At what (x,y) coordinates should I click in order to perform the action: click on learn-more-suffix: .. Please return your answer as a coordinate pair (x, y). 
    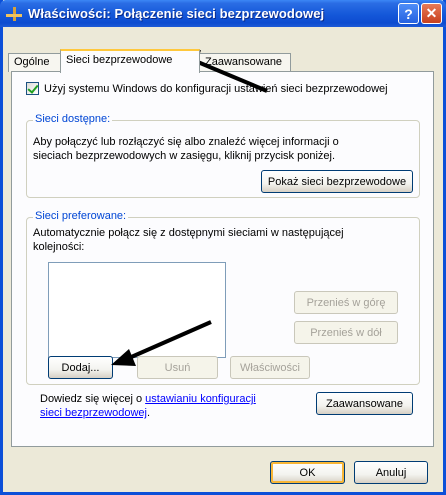
    Looking at the image, I should click on (149, 413).